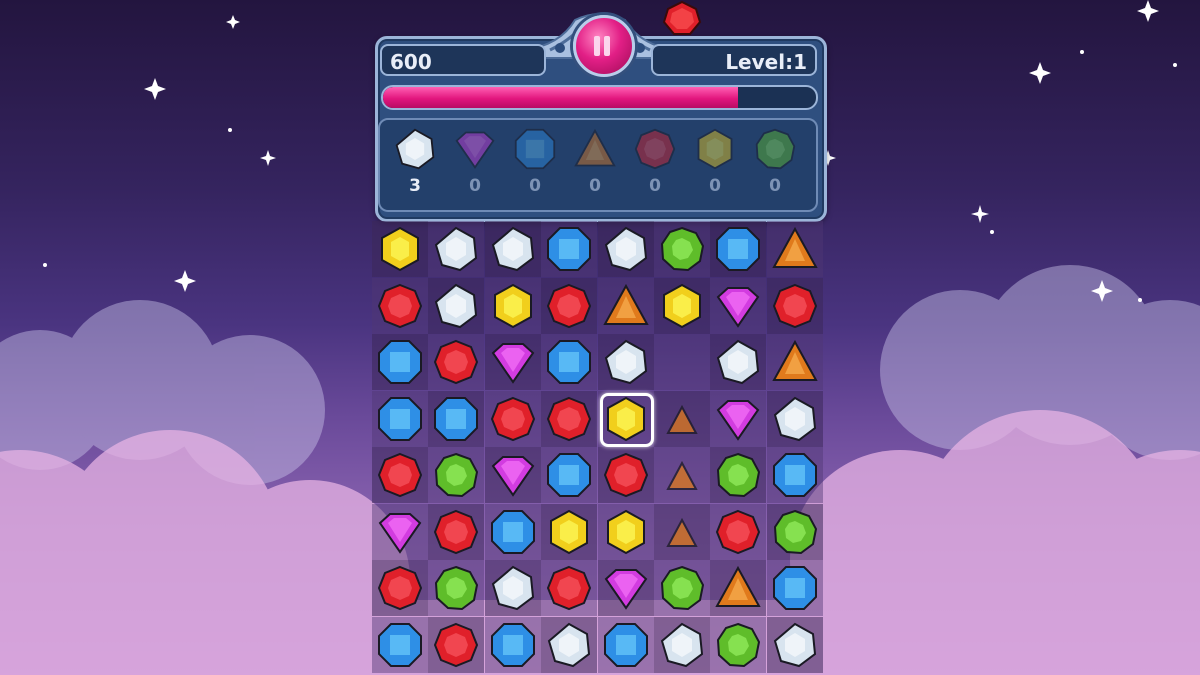 Image resolution: width=1200 pixels, height=675 pixels. What do you see at coordinates (604, 46) in the screenshot?
I see `pause-button` at bounding box center [604, 46].